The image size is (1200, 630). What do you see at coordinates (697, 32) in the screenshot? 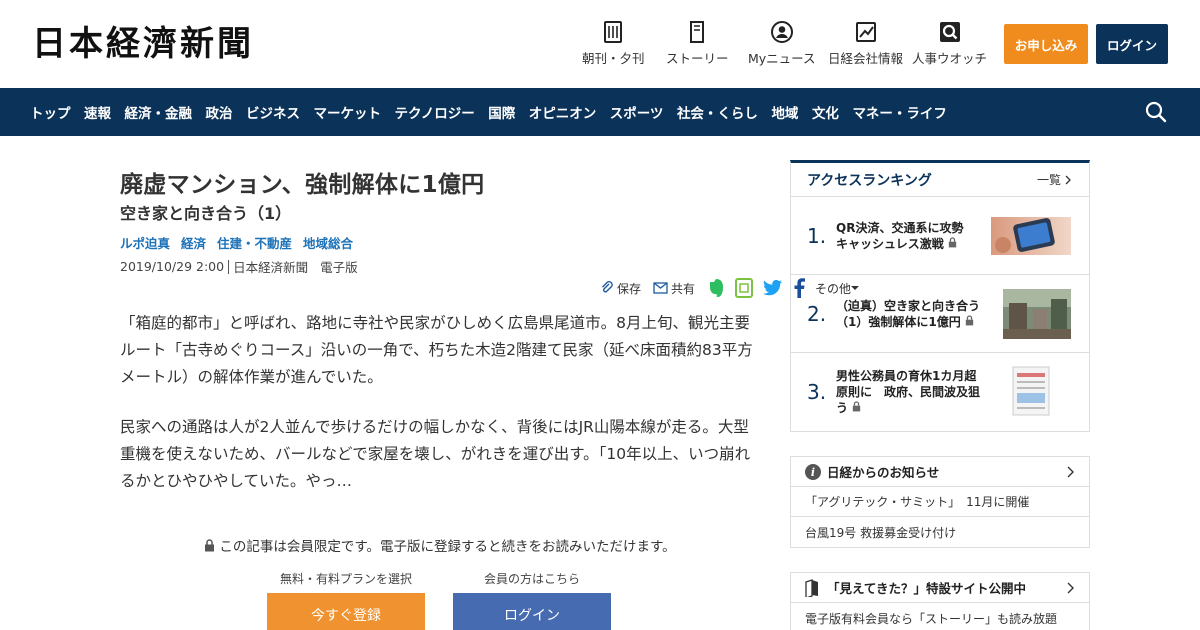
I see `book-icon` at bounding box center [697, 32].